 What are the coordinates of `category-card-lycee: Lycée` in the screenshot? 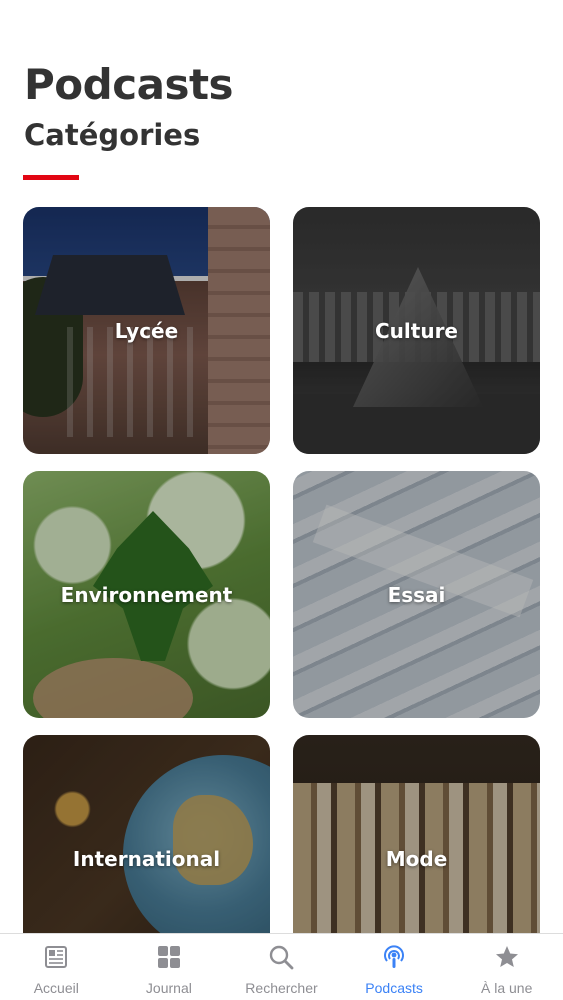 It's located at (146, 330).